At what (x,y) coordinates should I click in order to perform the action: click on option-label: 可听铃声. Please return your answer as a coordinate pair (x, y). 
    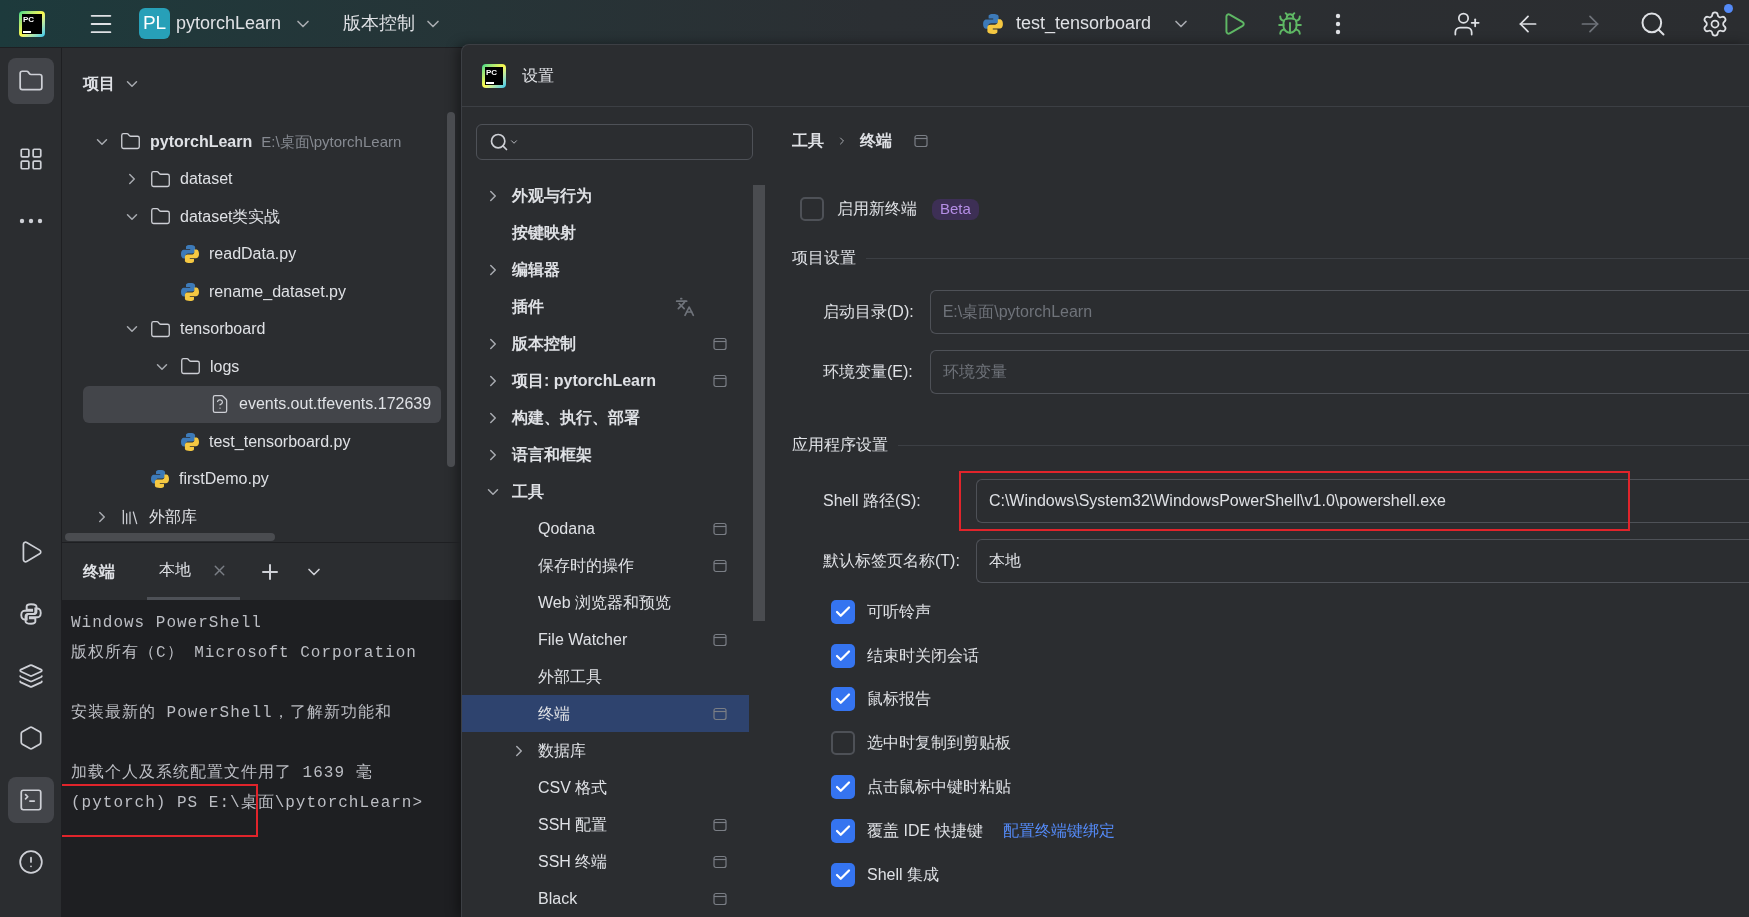
    Looking at the image, I should click on (899, 611).